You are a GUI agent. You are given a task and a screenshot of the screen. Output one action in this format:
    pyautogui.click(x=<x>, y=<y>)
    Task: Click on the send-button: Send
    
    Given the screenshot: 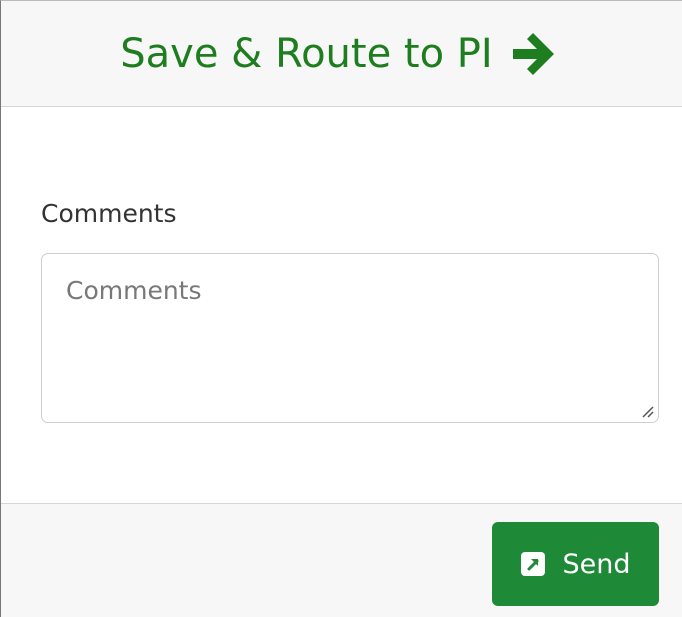 What is the action you would take?
    pyautogui.click(x=575, y=564)
    